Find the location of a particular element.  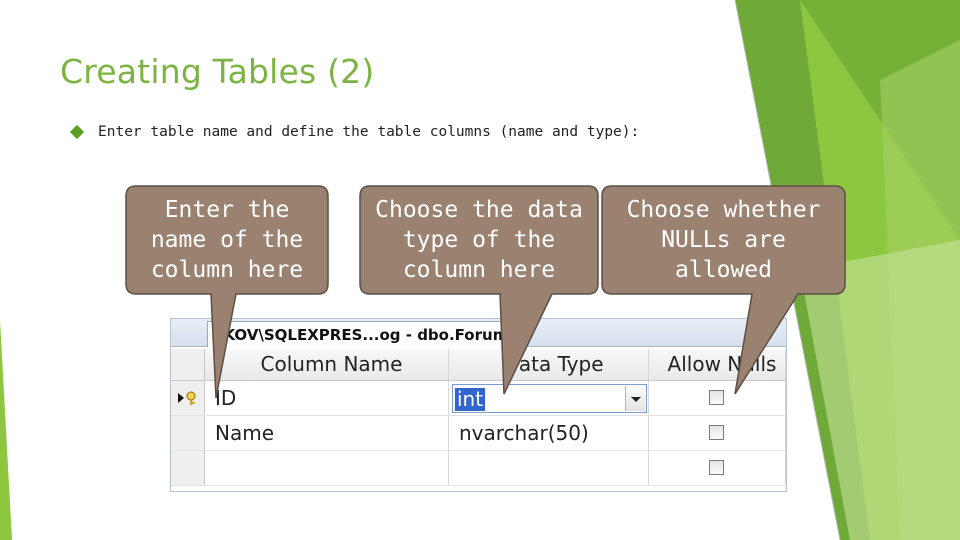

callout-nulls: Choose whether NULLs are allowed is located at coordinates (723, 240).